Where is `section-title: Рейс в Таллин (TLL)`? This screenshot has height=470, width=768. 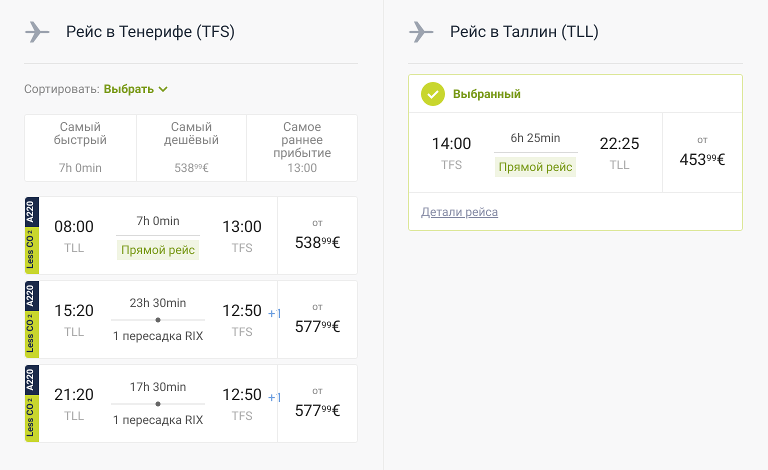 section-title: Рейс в Таллин (TLL) is located at coordinates (524, 31).